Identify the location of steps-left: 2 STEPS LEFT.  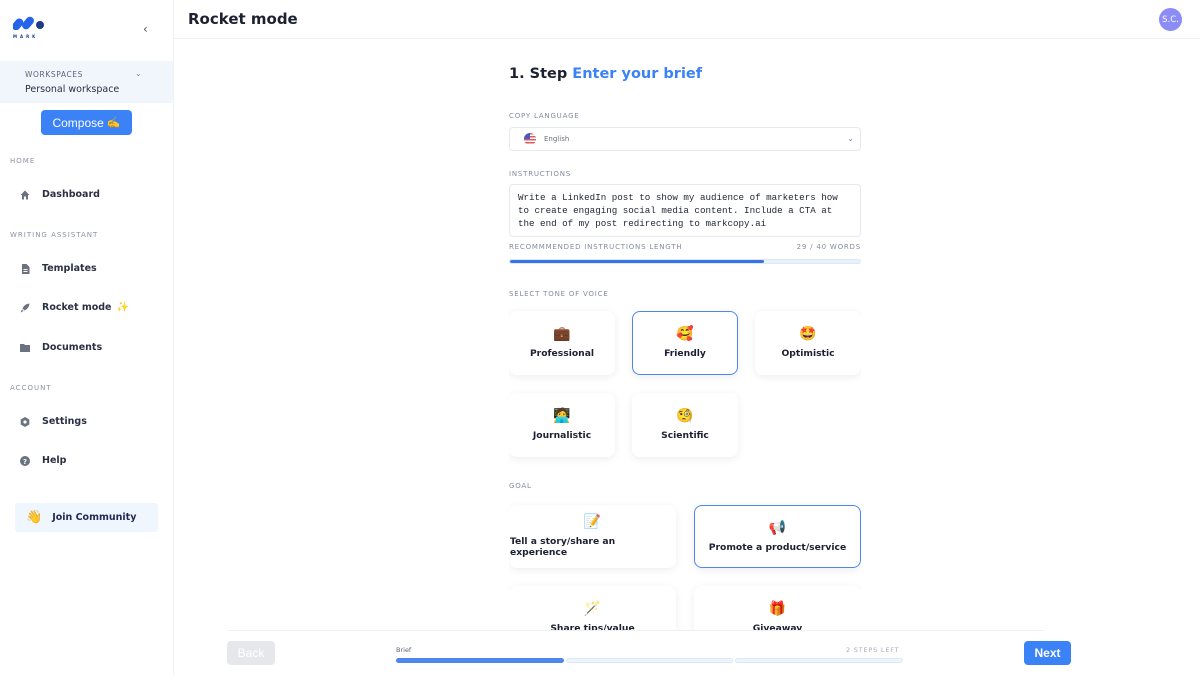
(873, 650).